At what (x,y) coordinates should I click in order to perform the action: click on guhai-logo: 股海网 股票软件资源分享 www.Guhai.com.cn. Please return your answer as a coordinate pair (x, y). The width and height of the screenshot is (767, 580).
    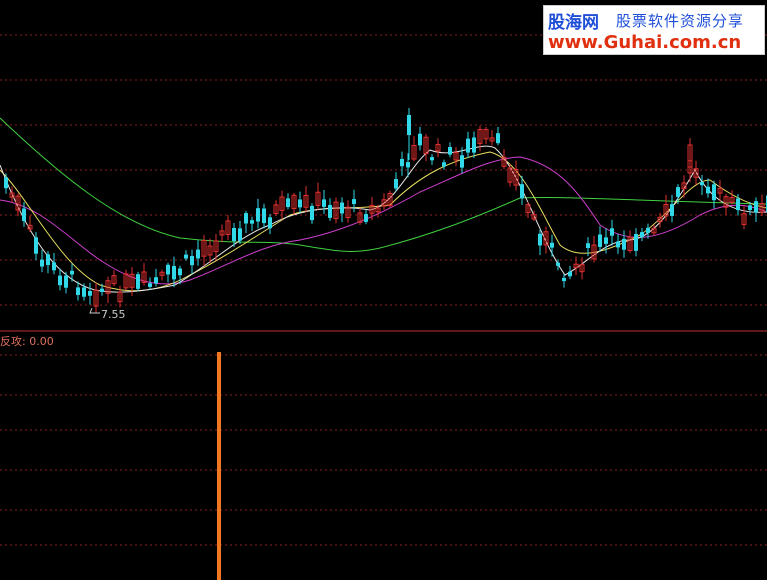
    Looking at the image, I should click on (654, 30).